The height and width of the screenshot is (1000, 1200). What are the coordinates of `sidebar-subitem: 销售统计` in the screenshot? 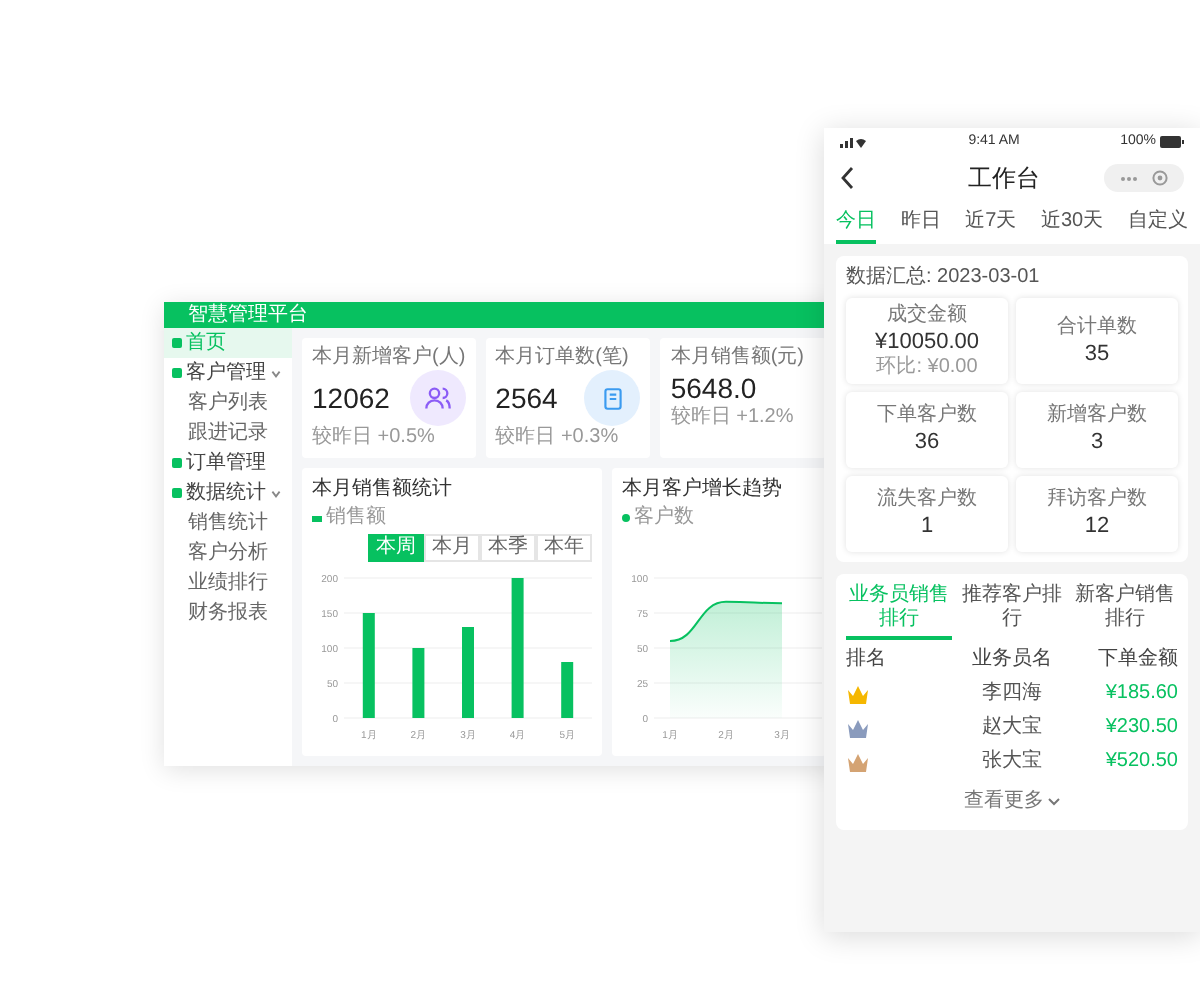 It's located at (228, 523).